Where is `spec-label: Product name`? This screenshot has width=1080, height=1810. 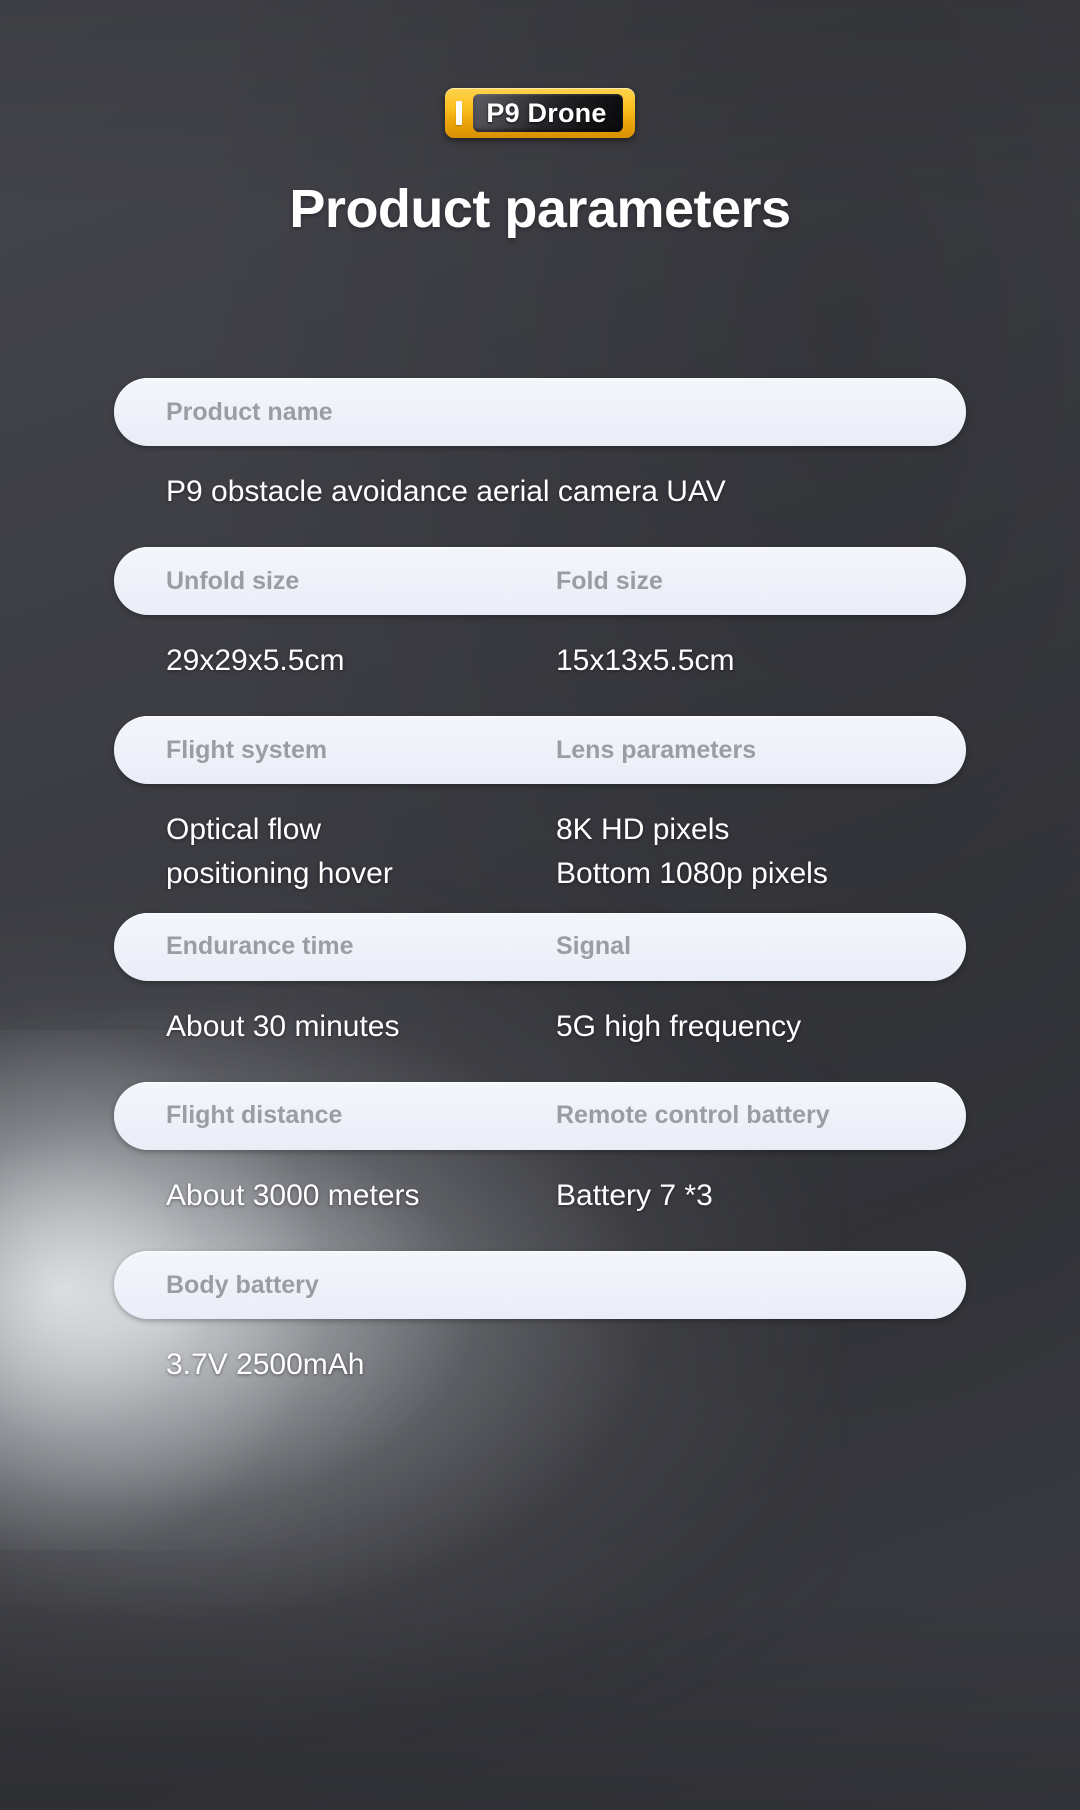
spec-label: Product name is located at coordinates (249, 411).